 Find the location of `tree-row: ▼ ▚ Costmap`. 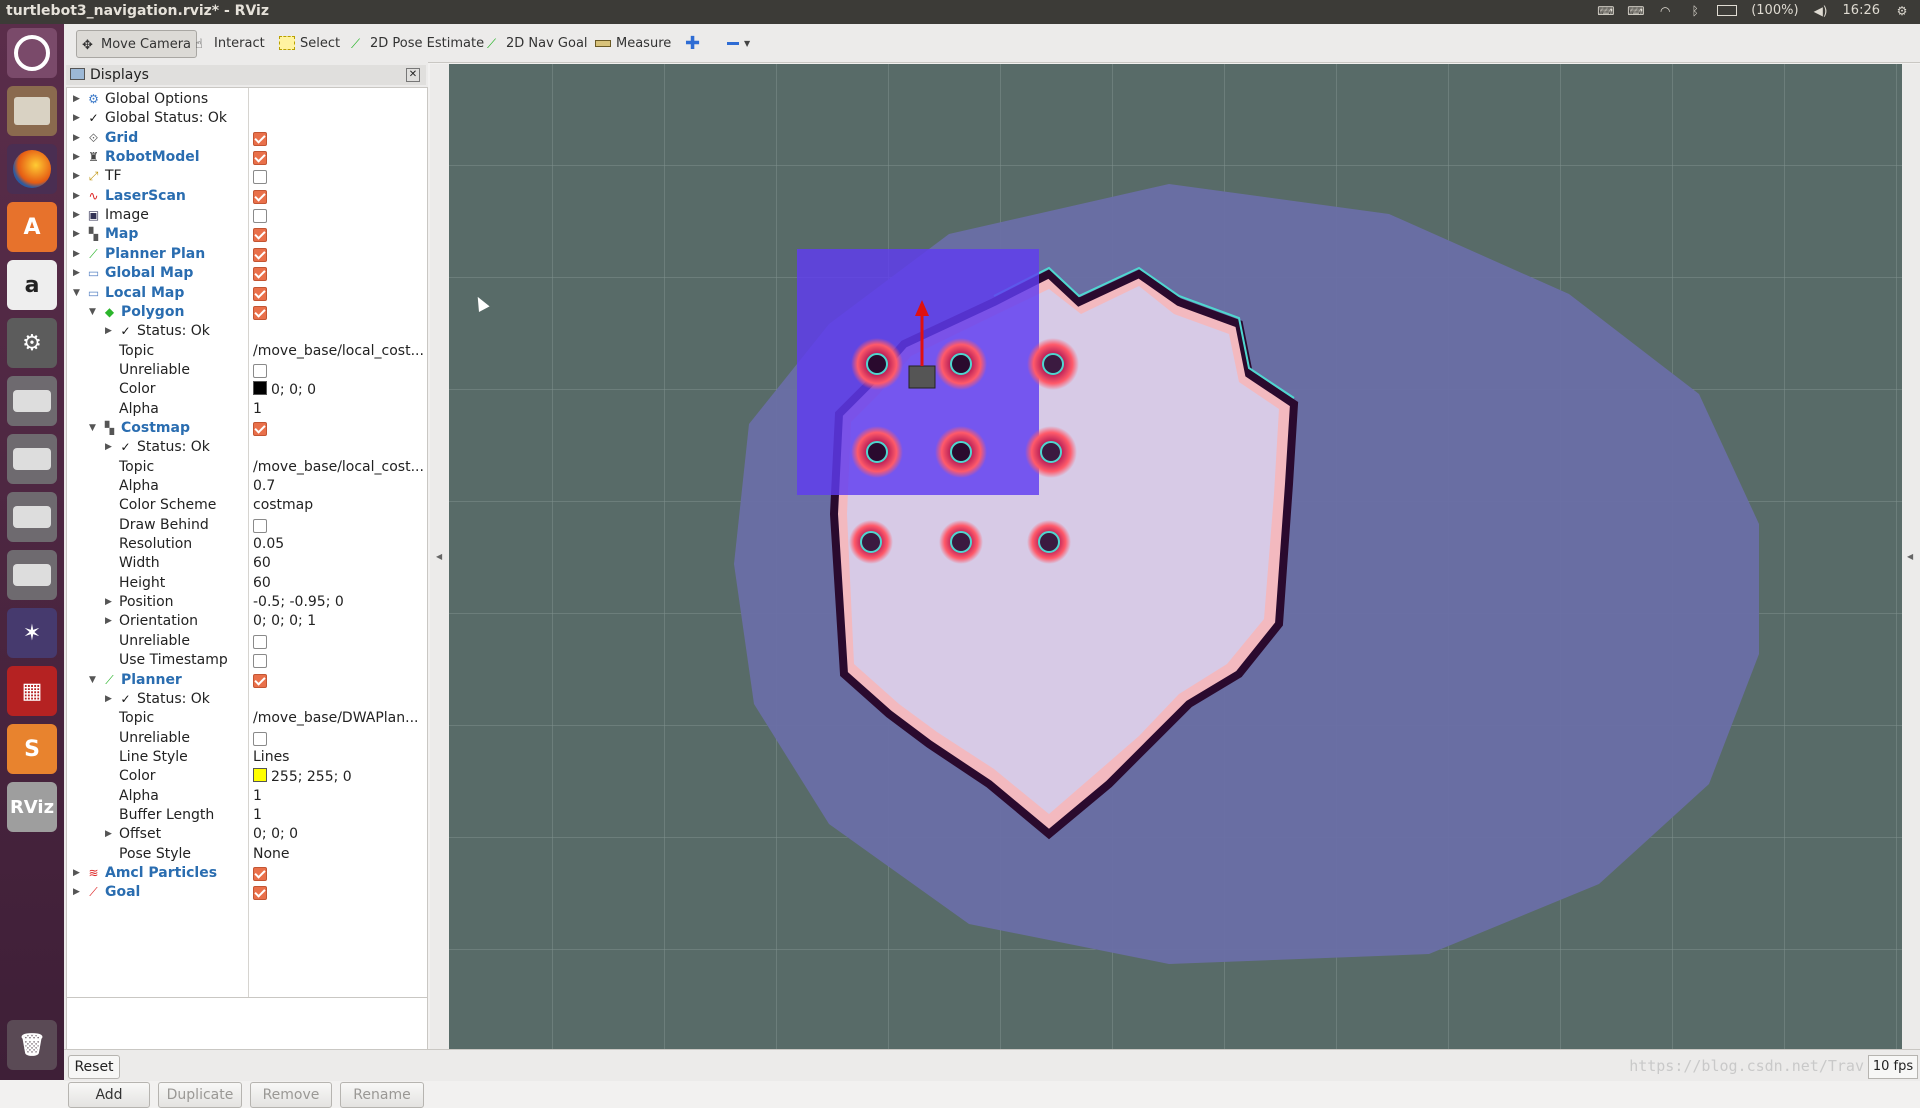

tree-row: ▼ ▚ Costmap is located at coordinates (247, 428).